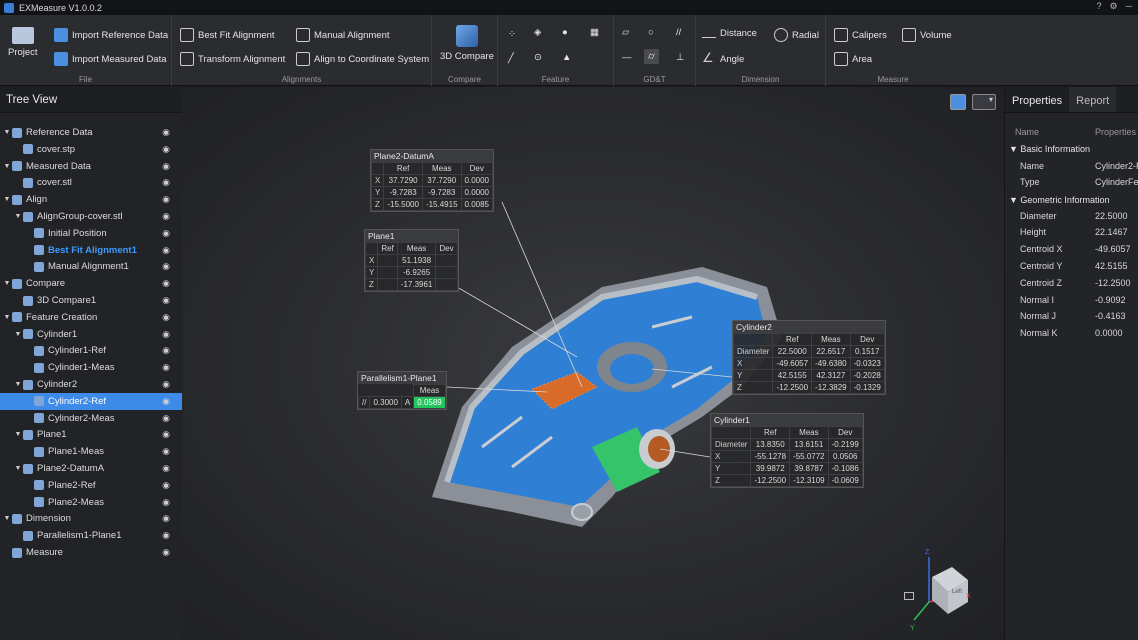  Describe the element at coordinates (1099, 6) in the screenshot. I see `help-icon: ?` at that location.